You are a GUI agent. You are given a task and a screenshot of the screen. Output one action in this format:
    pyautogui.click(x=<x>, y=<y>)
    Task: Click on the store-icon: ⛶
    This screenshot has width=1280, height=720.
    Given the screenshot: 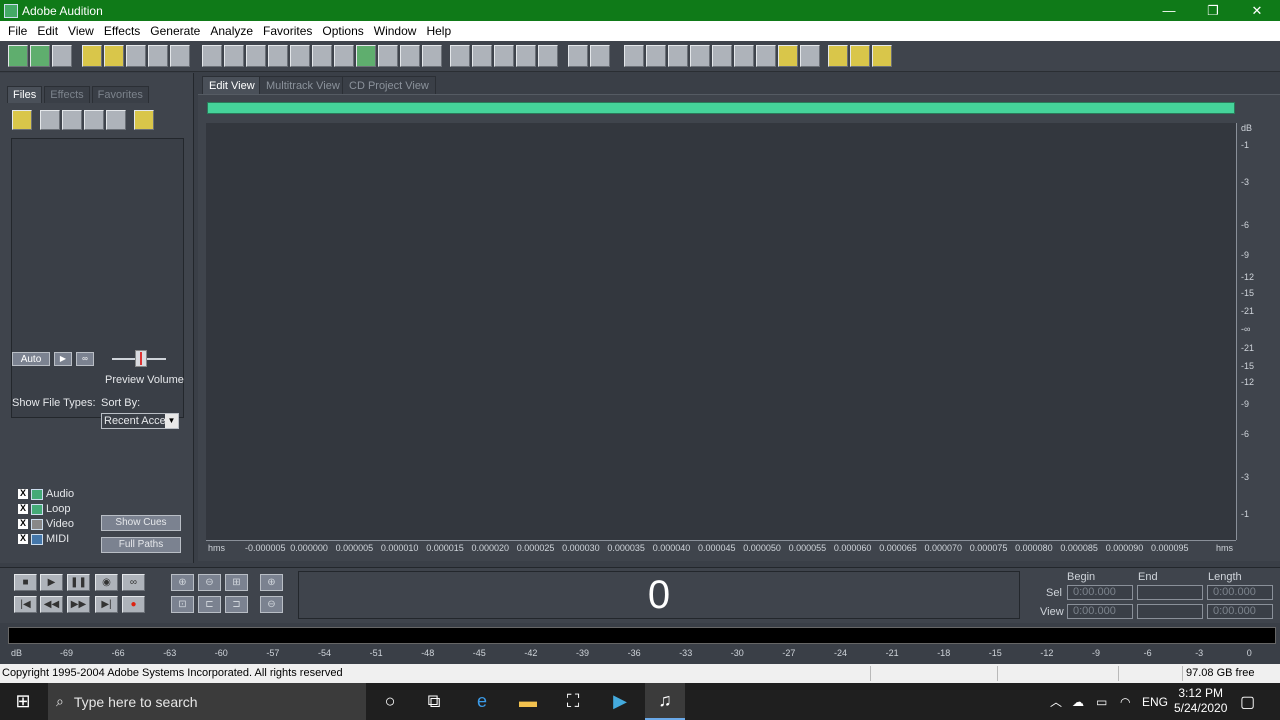 What is the action you would take?
    pyautogui.click(x=573, y=701)
    